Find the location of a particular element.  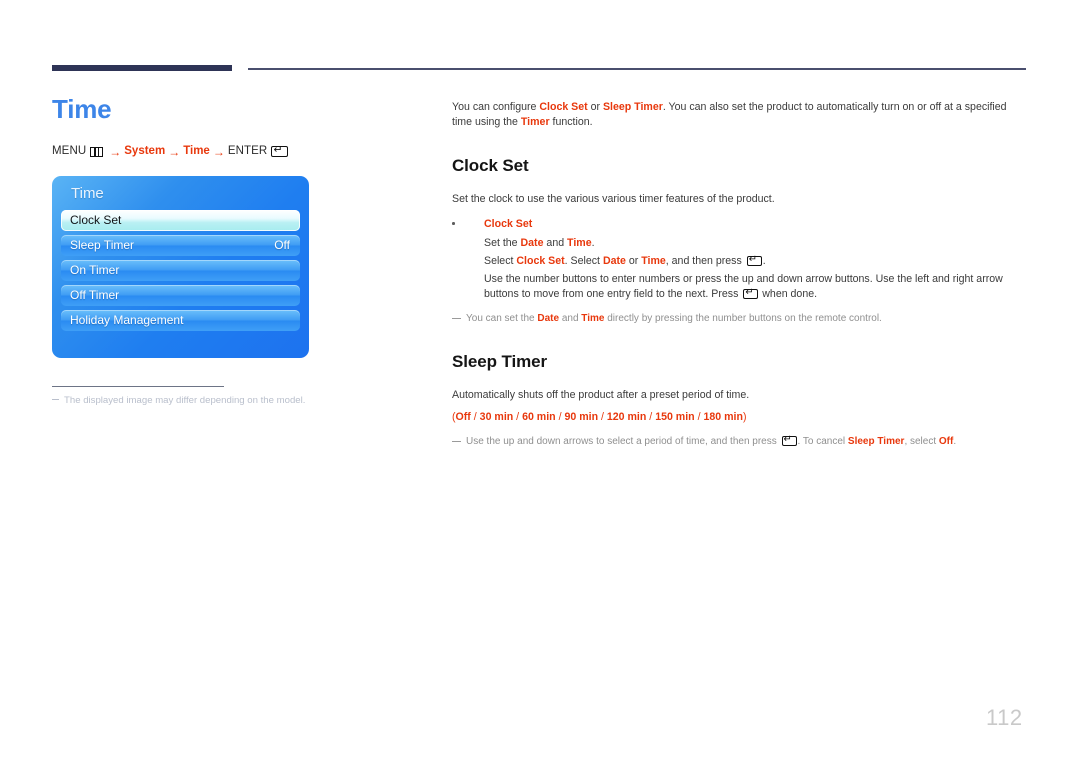

cs-l3-text-b: when done. is located at coordinates (788, 293).